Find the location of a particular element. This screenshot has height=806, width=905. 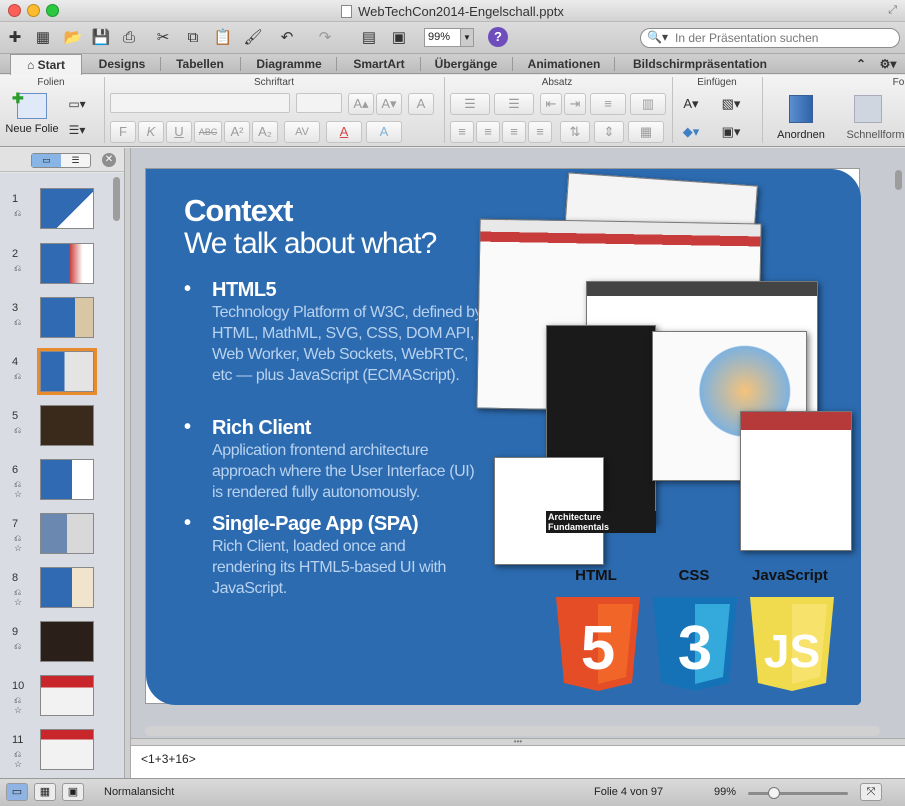

pane-splitter is located at coordinates (127, 463).